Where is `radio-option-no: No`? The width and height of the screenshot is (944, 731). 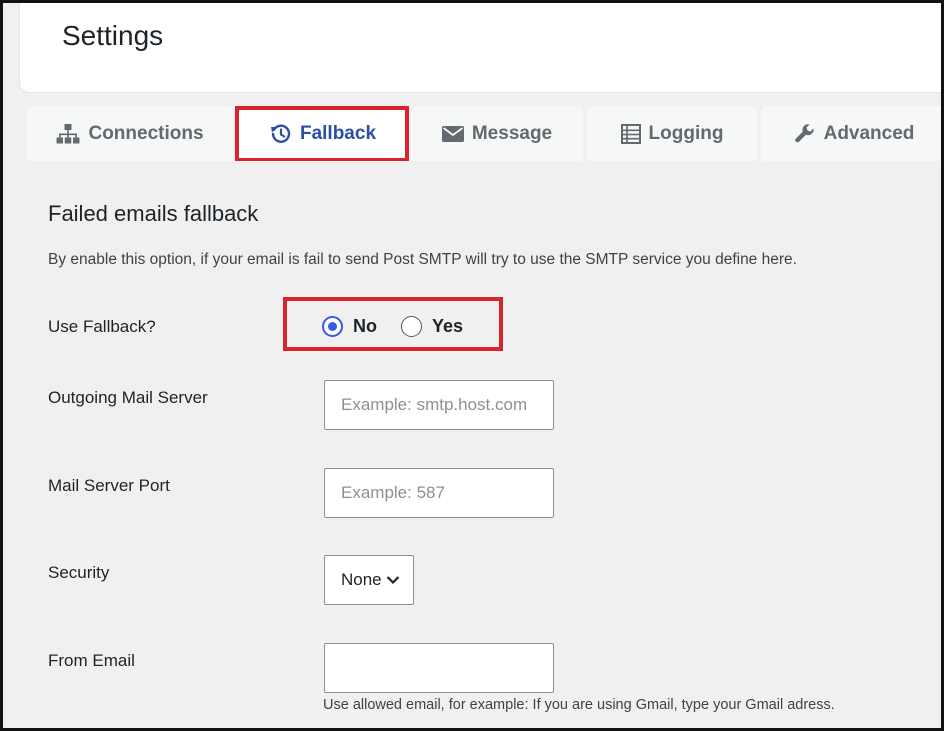 radio-option-no: No is located at coordinates (349, 326).